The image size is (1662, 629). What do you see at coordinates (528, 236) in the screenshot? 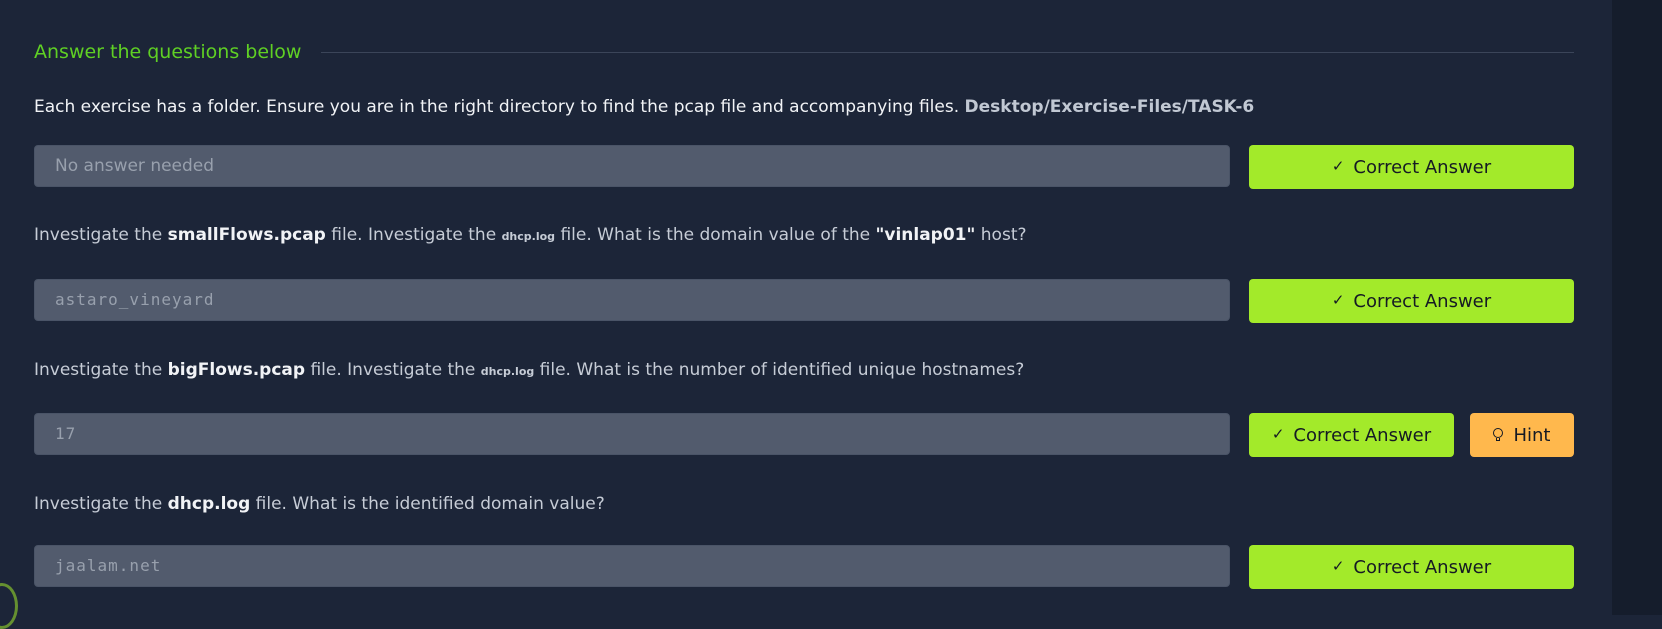
I see `question-2-file2: dhcp.log` at bounding box center [528, 236].